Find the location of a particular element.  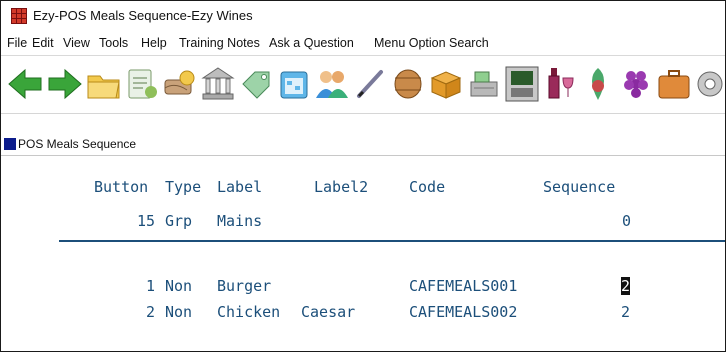

row-2-code: CAFEMEALS002 is located at coordinates (463, 312).